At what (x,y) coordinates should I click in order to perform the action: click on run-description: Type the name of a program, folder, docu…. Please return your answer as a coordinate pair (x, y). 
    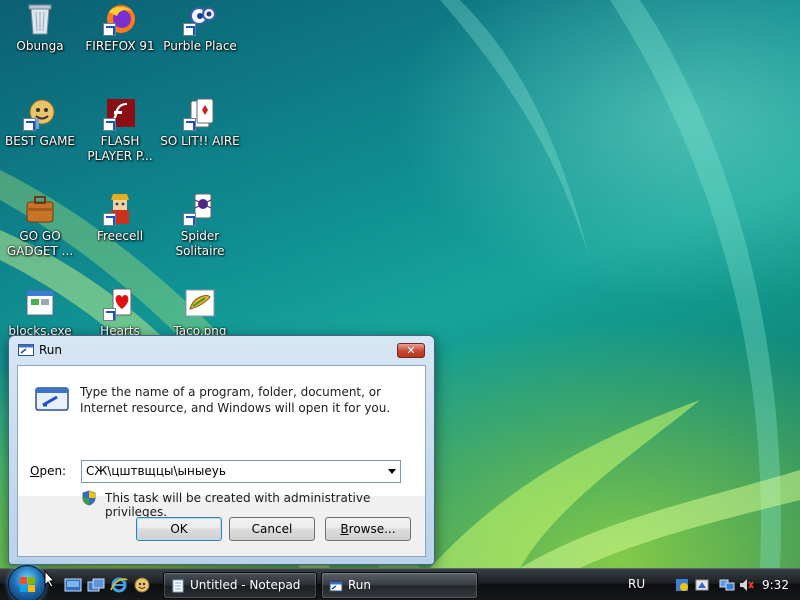
    Looking at the image, I should click on (235, 400).